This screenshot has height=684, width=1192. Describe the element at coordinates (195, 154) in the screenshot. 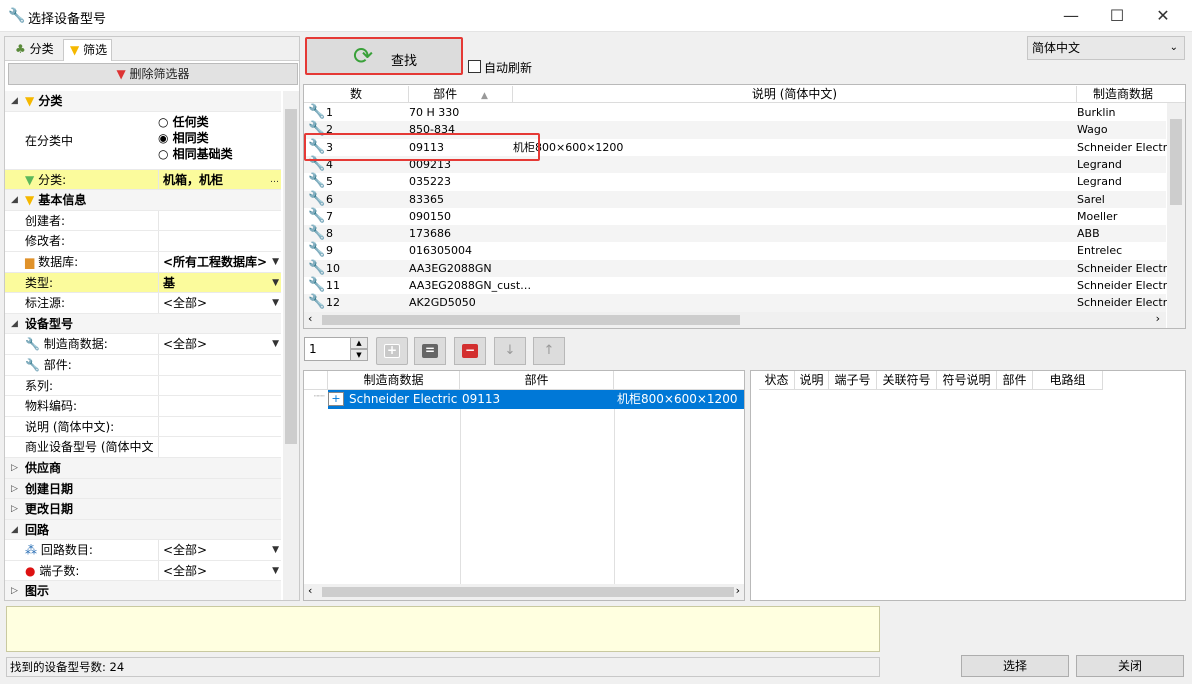

I see `radio-same-base: ○ 相同基础类` at that location.